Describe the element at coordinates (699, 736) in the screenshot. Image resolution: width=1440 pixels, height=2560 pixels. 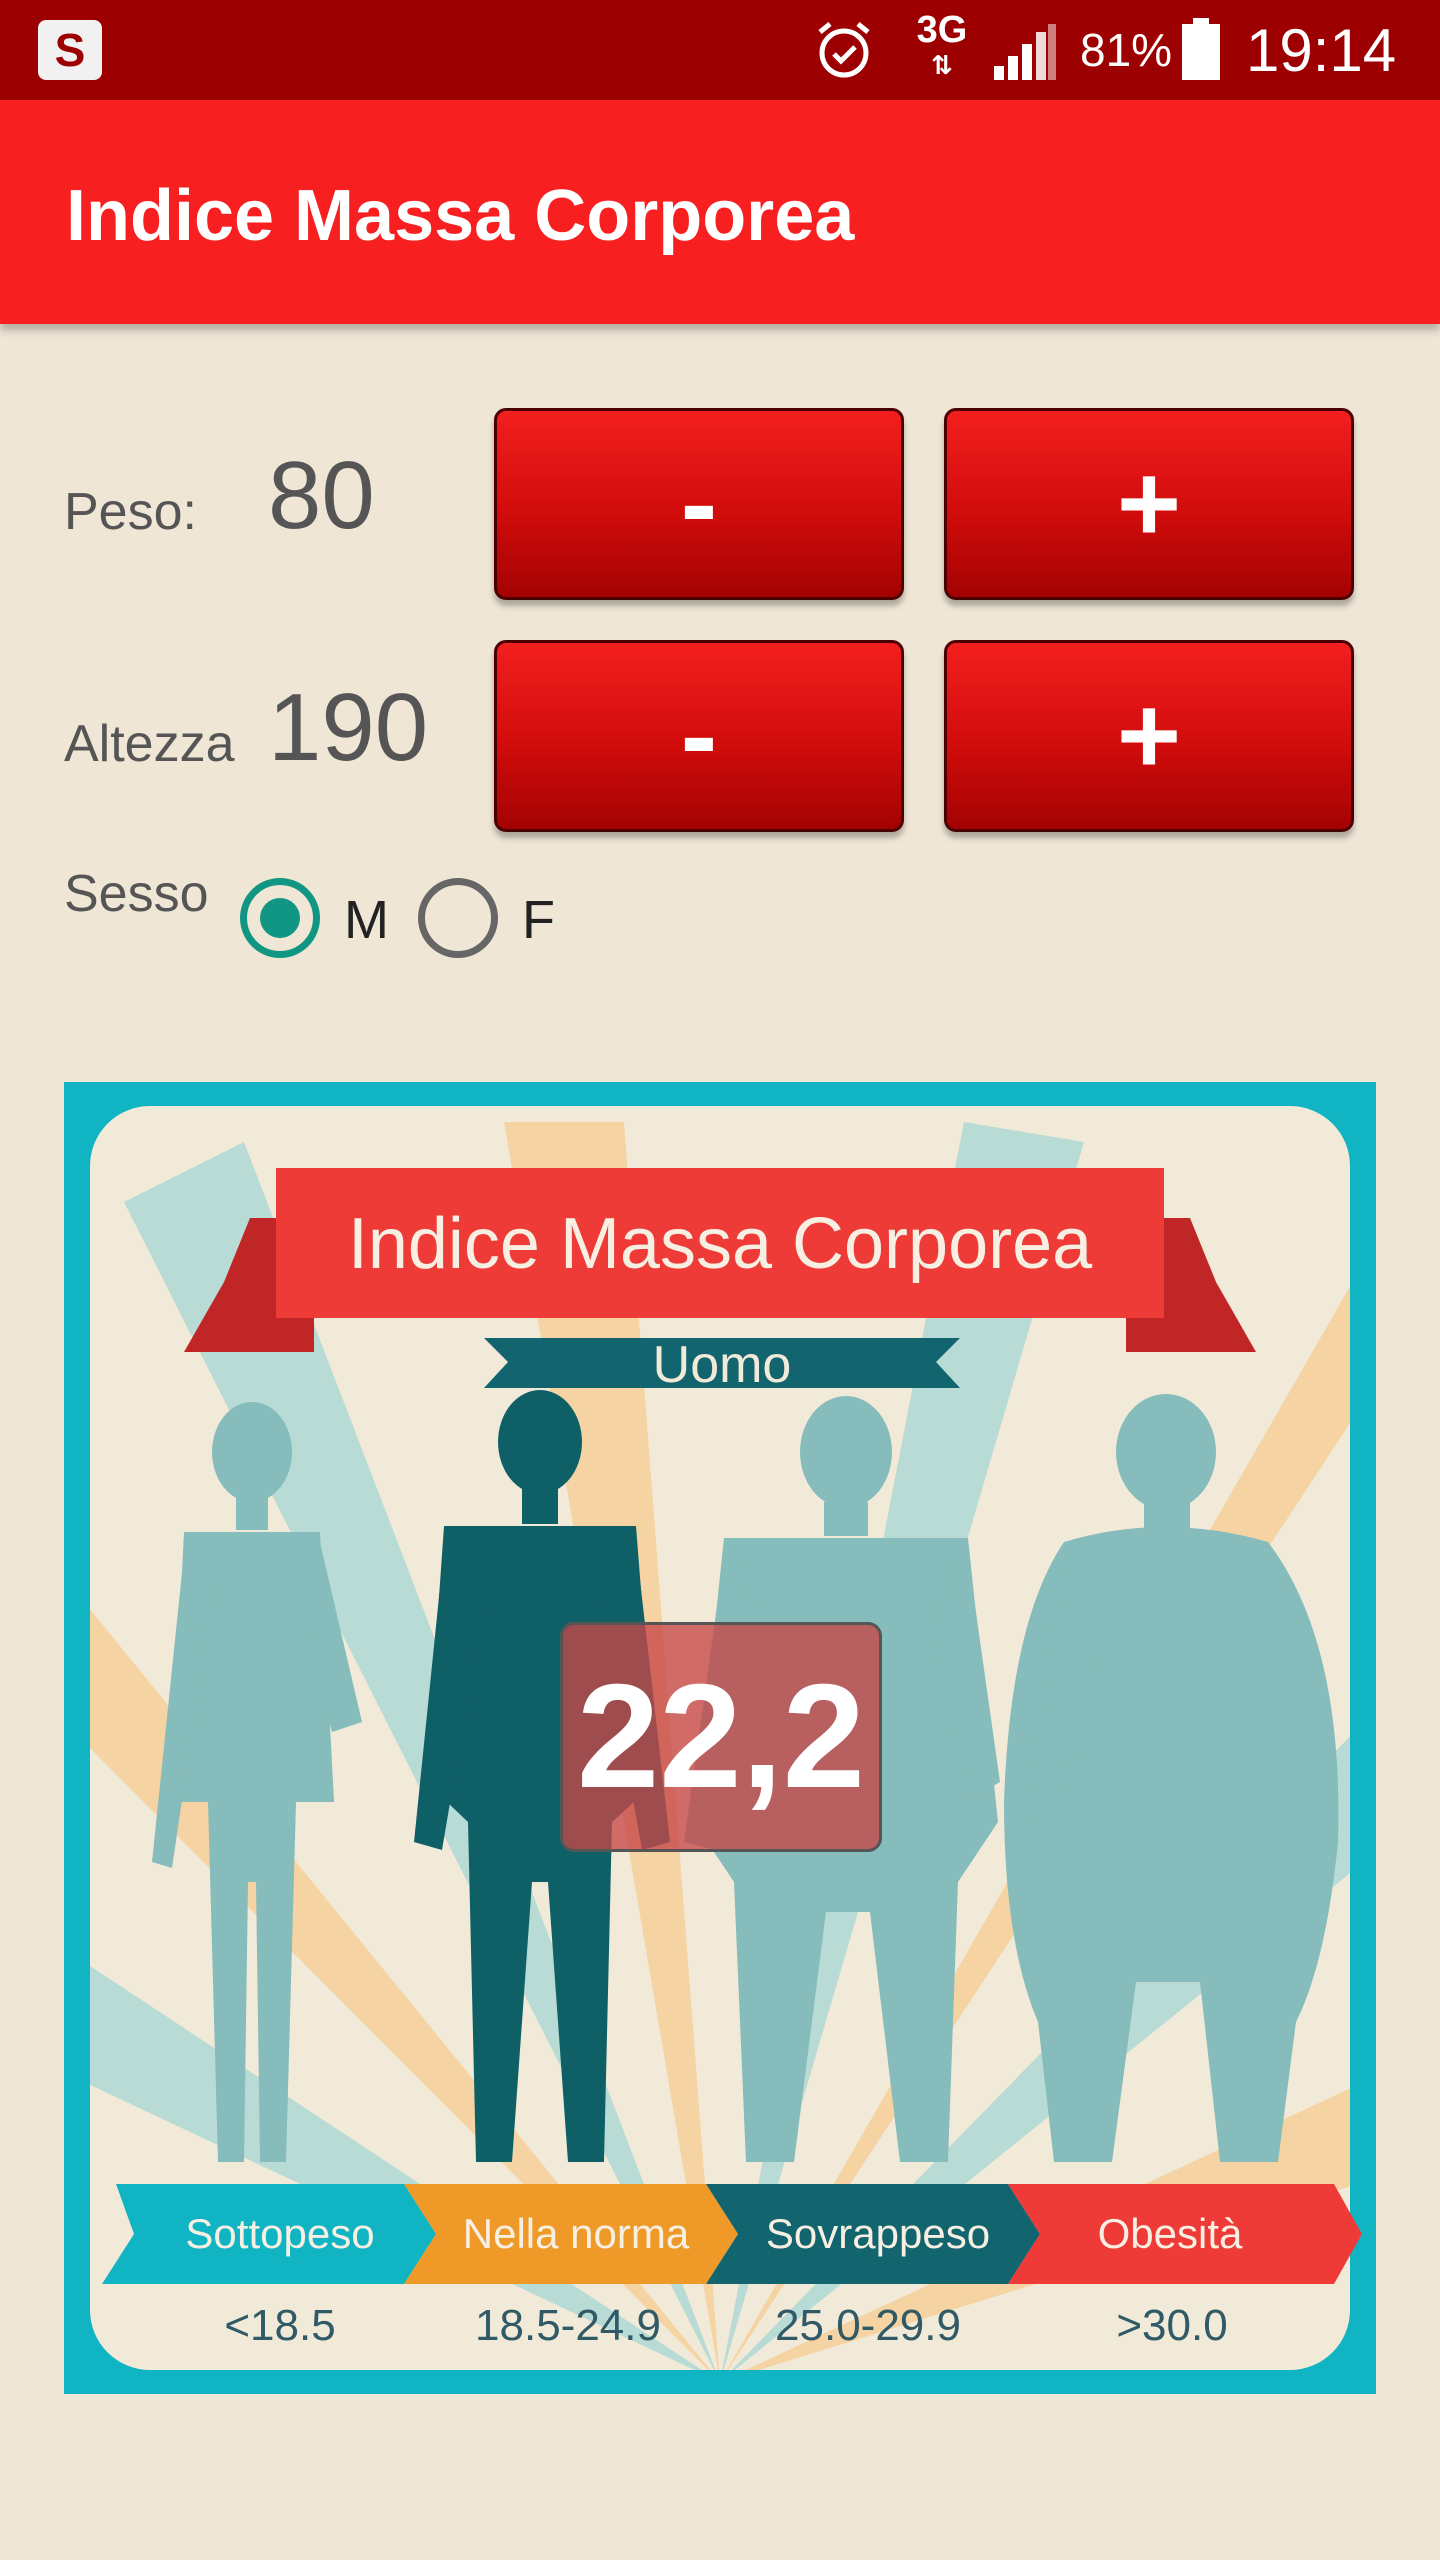
I see `altezza-decrease-button: -` at that location.